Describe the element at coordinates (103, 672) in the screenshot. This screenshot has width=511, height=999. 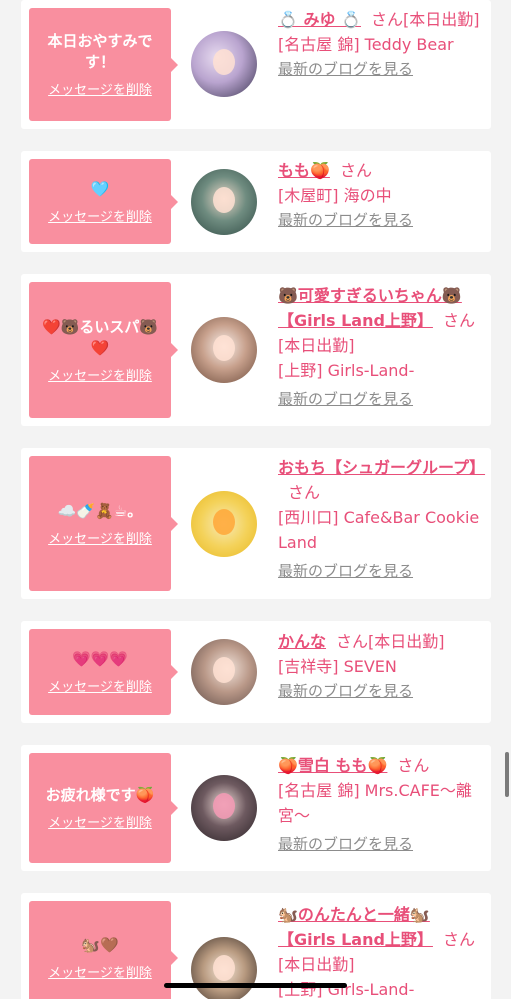
I see `message-bubble: 💗💗💗 メッセージを削除` at that location.